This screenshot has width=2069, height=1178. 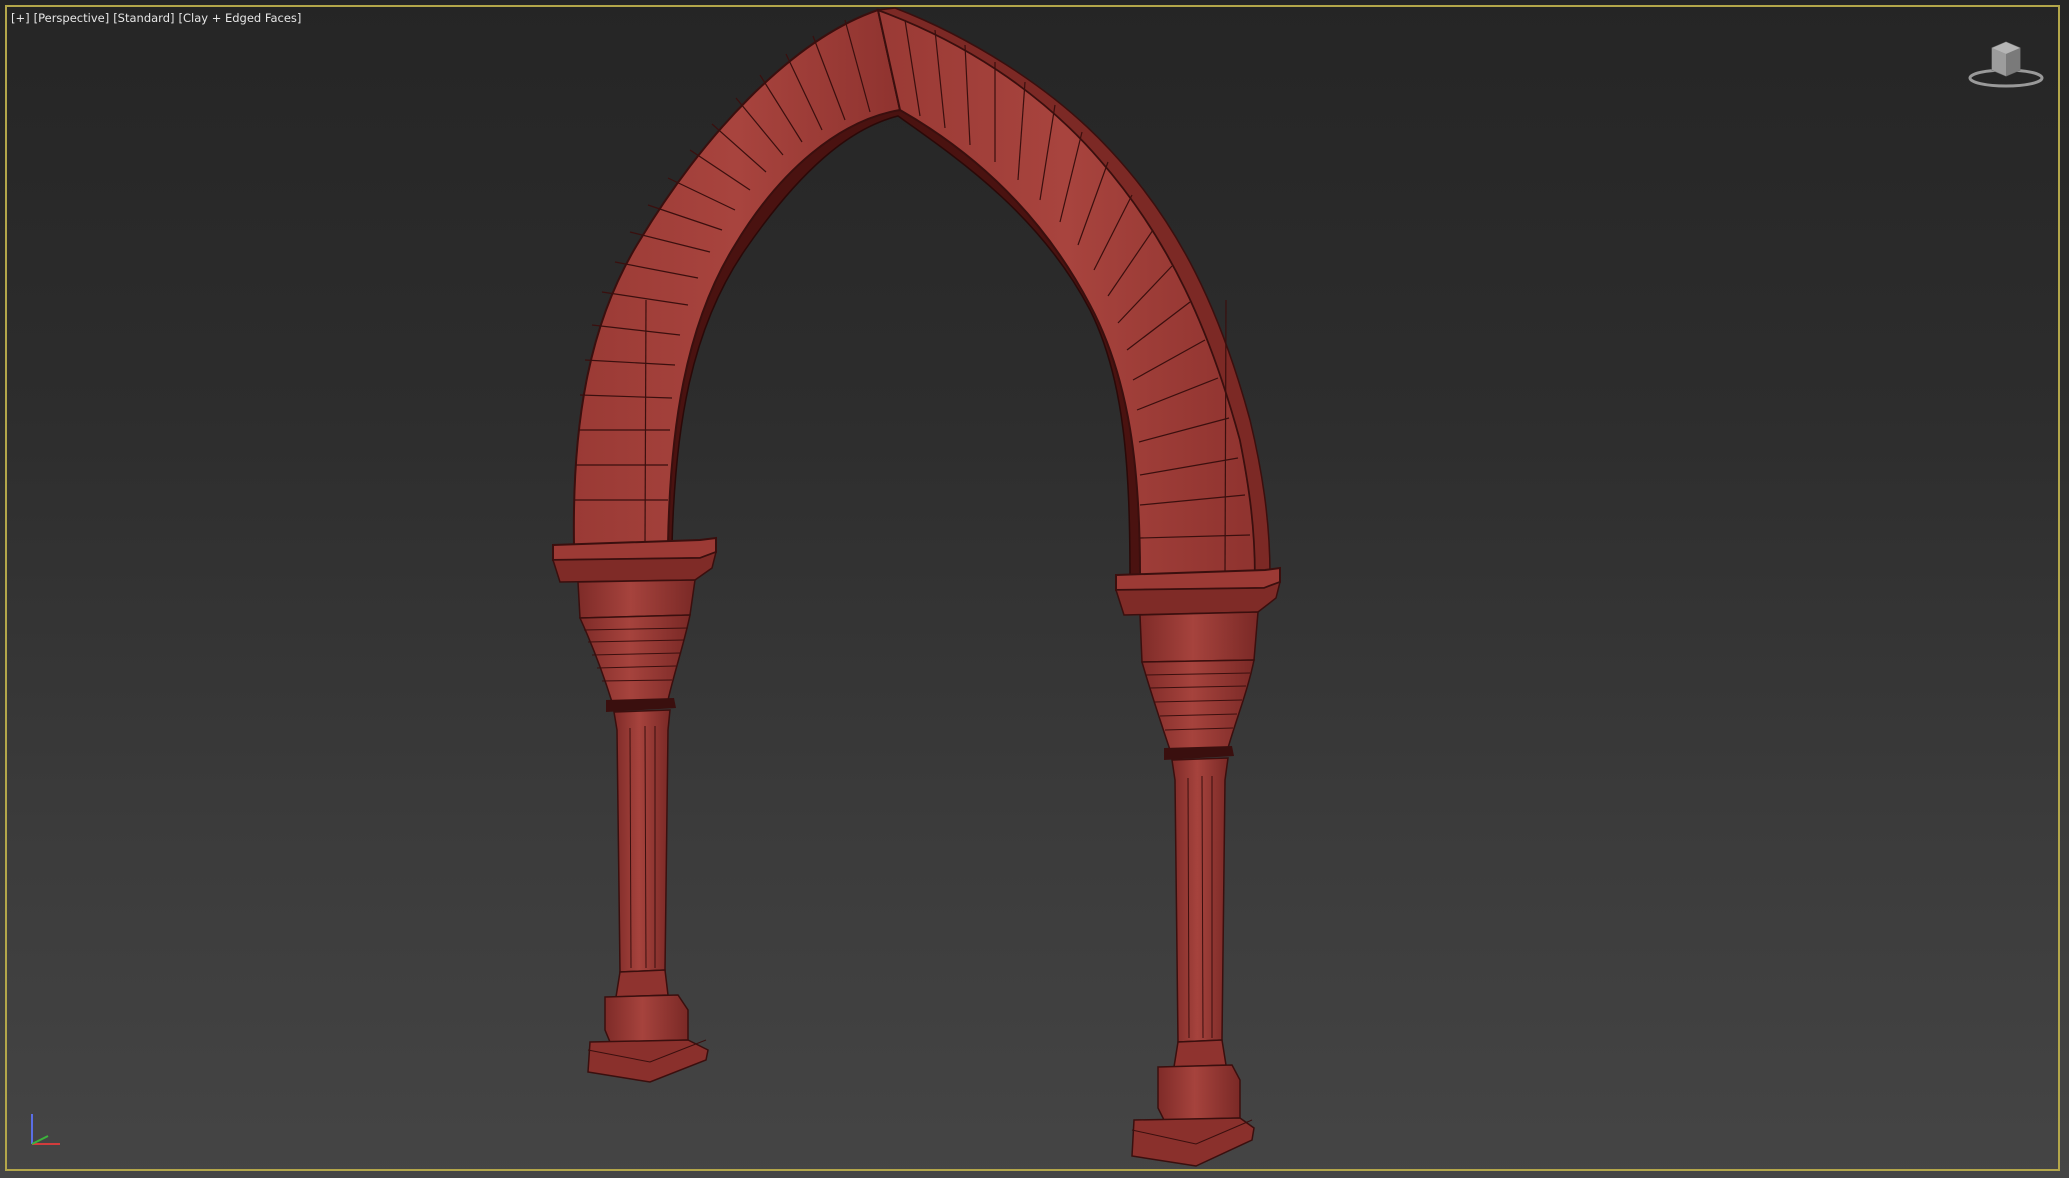 What do you see at coordinates (1200, 900) in the screenshot?
I see `right-shaft` at bounding box center [1200, 900].